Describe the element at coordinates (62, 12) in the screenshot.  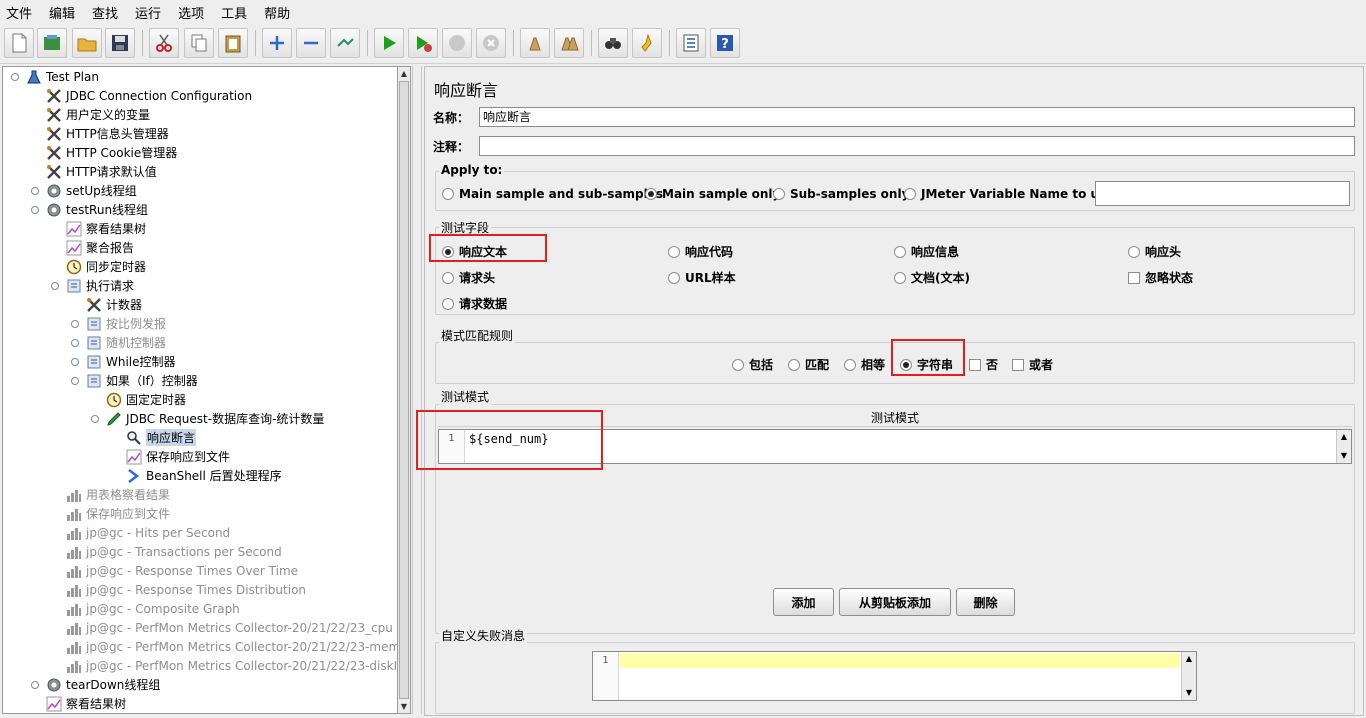
I see `menu-edit: 编辑` at that location.